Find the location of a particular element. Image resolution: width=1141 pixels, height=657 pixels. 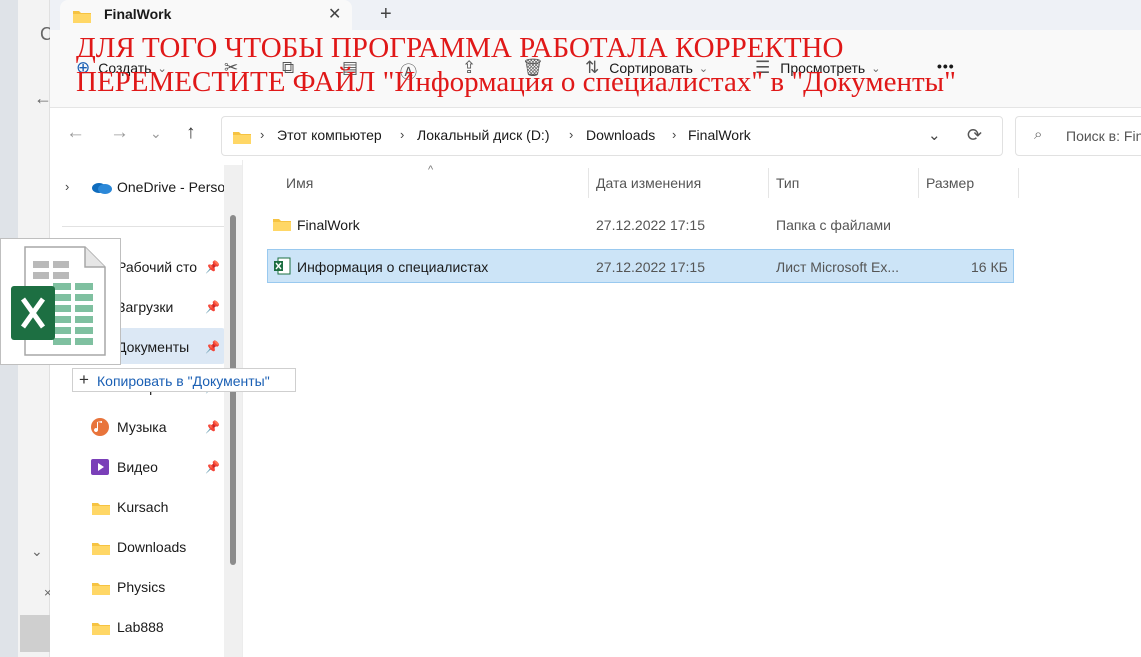

plus-icon: + is located at coordinates (84, 379).